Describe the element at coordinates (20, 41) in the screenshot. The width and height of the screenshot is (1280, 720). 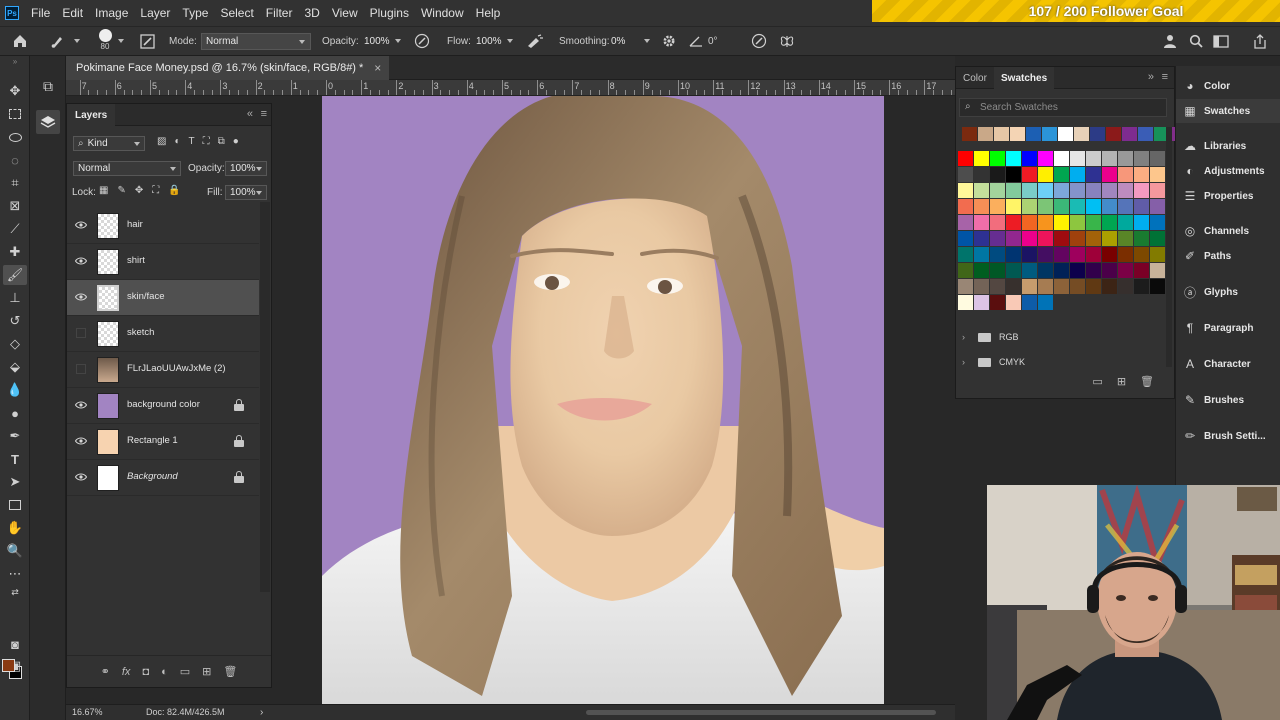
I see `home-icon` at that location.